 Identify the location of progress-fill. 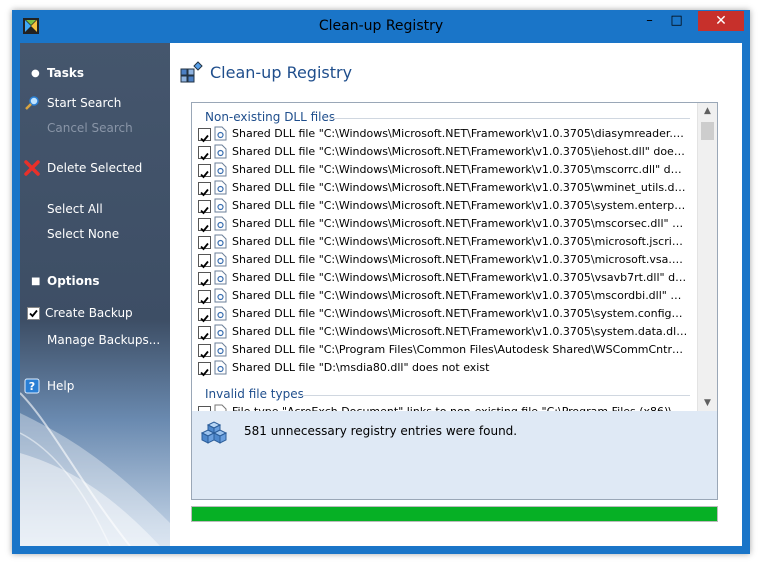
(454, 514).